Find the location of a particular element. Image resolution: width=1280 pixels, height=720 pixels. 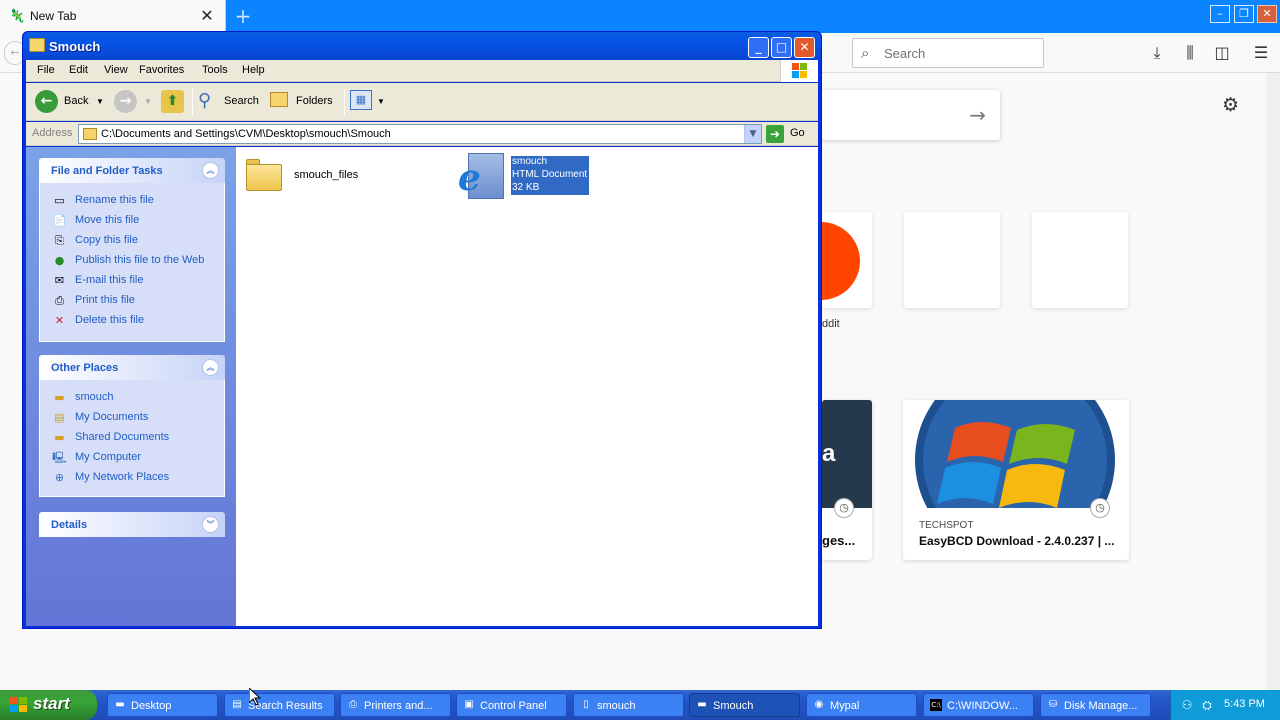

restore-button: ❐ is located at coordinates (1244, 14).